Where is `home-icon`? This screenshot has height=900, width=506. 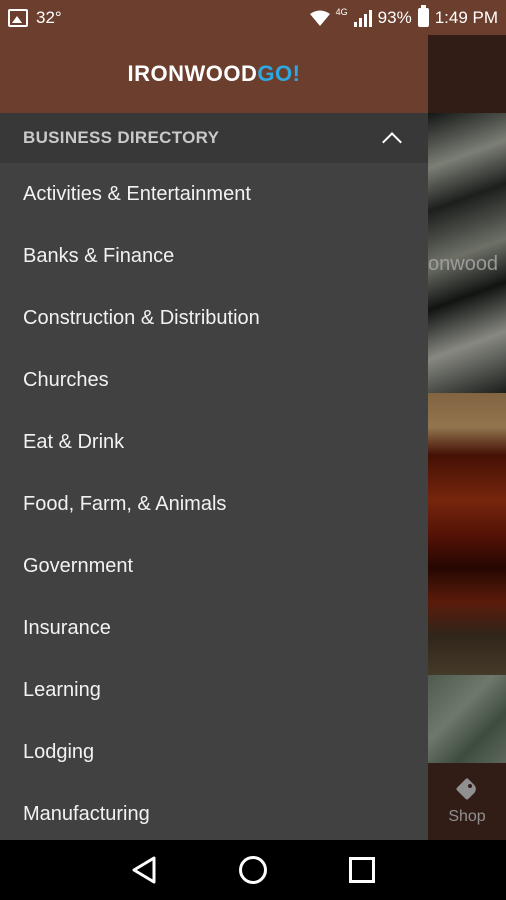
home-icon is located at coordinates (253, 870).